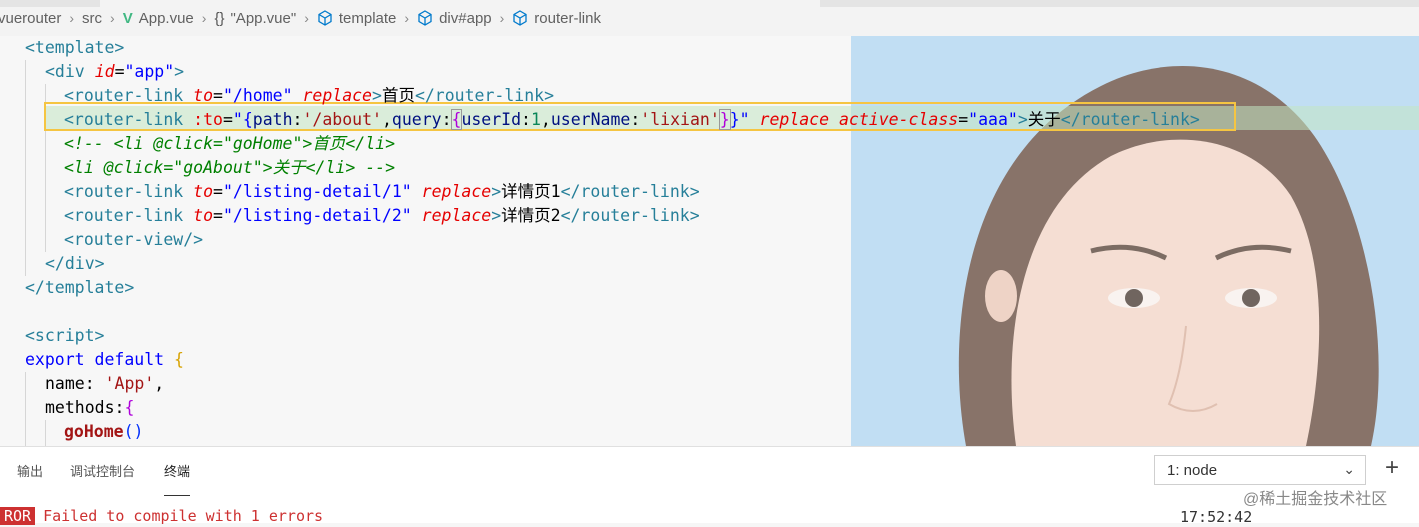 The width and height of the screenshot is (1419, 527). Describe the element at coordinates (567, 18) in the screenshot. I see `breadcrumb-label: router-link` at that location.